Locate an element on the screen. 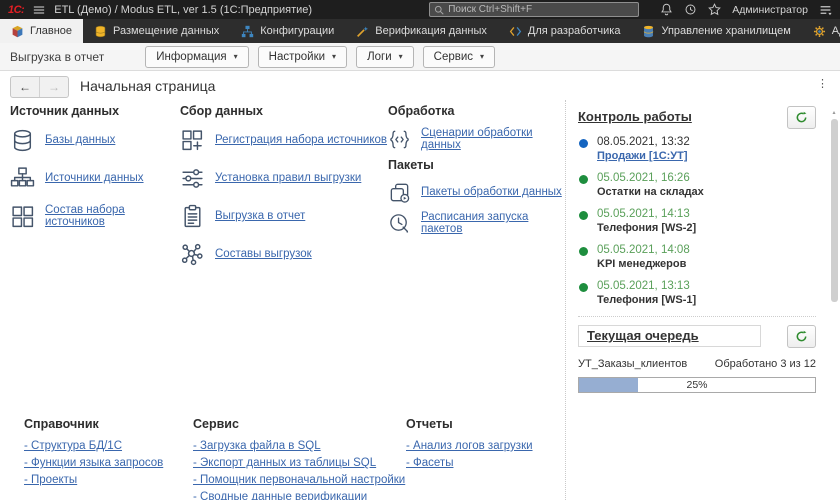 The height and width of the screenshot is (500, 840). grid-icon is located at coordinates (23, 216).